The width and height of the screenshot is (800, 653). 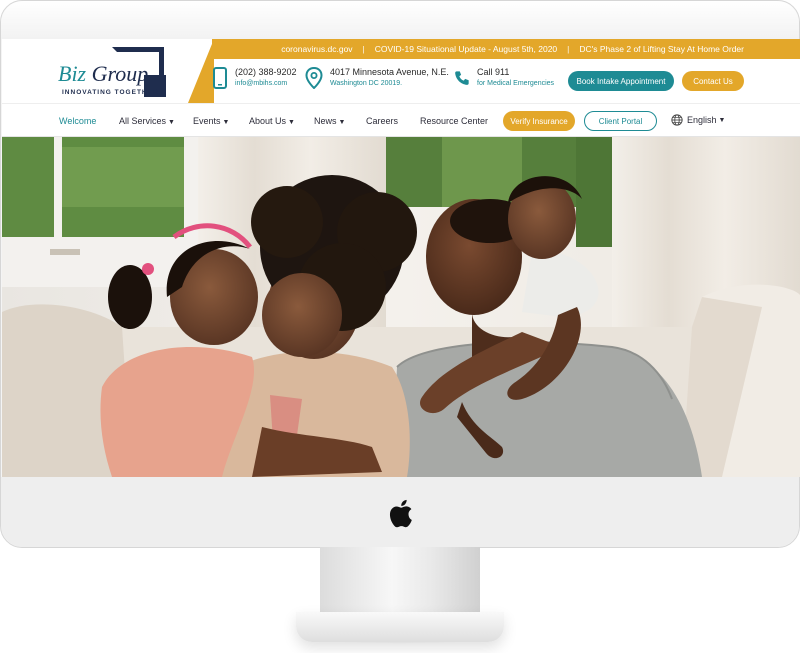 I want to click on nav-item-label: All Services, so click(x=143, y=121).